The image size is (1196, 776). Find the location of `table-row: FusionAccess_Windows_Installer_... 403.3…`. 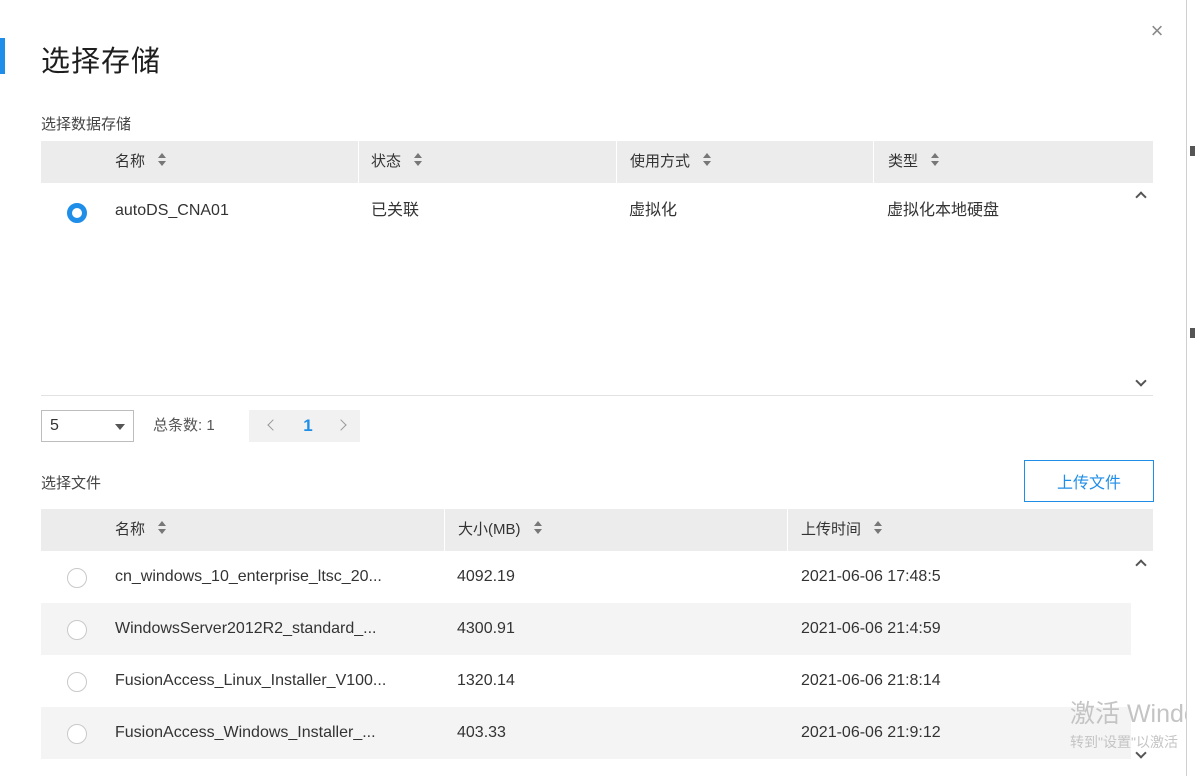

table-row: FusionAccess_Windows_Installer_... 403.3… is located at coordinates (586, 733).